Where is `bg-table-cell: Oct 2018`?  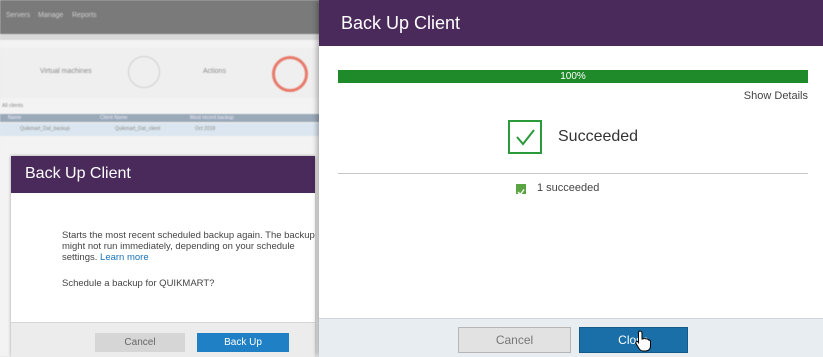
bg-table-cell: Oct 2018 is located at coordinates (205, 129).